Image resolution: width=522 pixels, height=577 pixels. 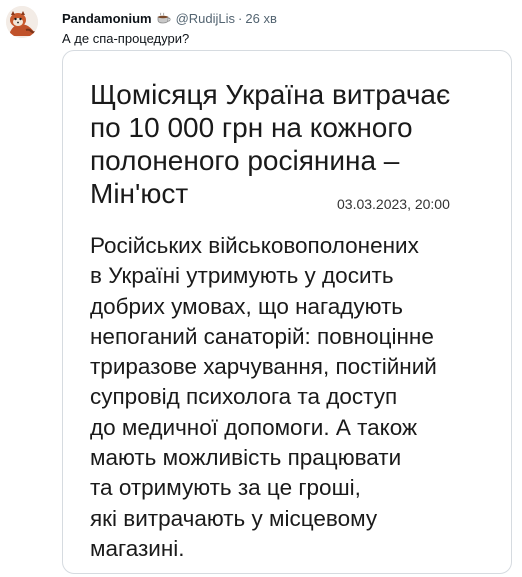 What do you see at coordinates (225, 488) in the screenshot?
I see `body-line: та отримують за це гроші,` at bounding box center [225, 488].